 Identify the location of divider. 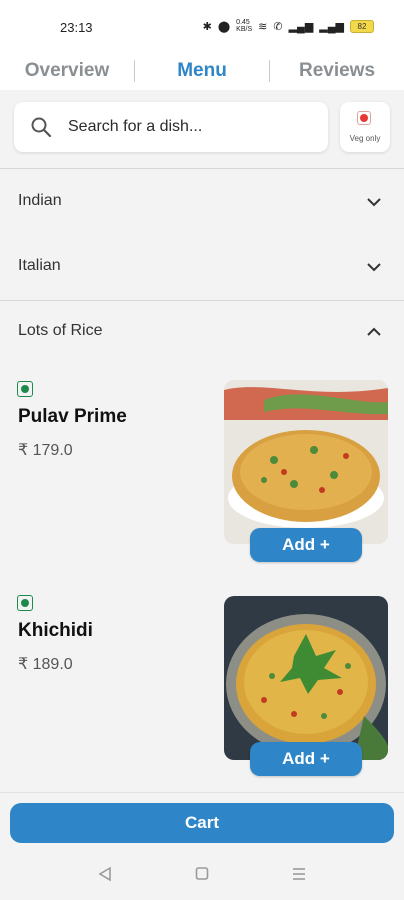
(202, 168).